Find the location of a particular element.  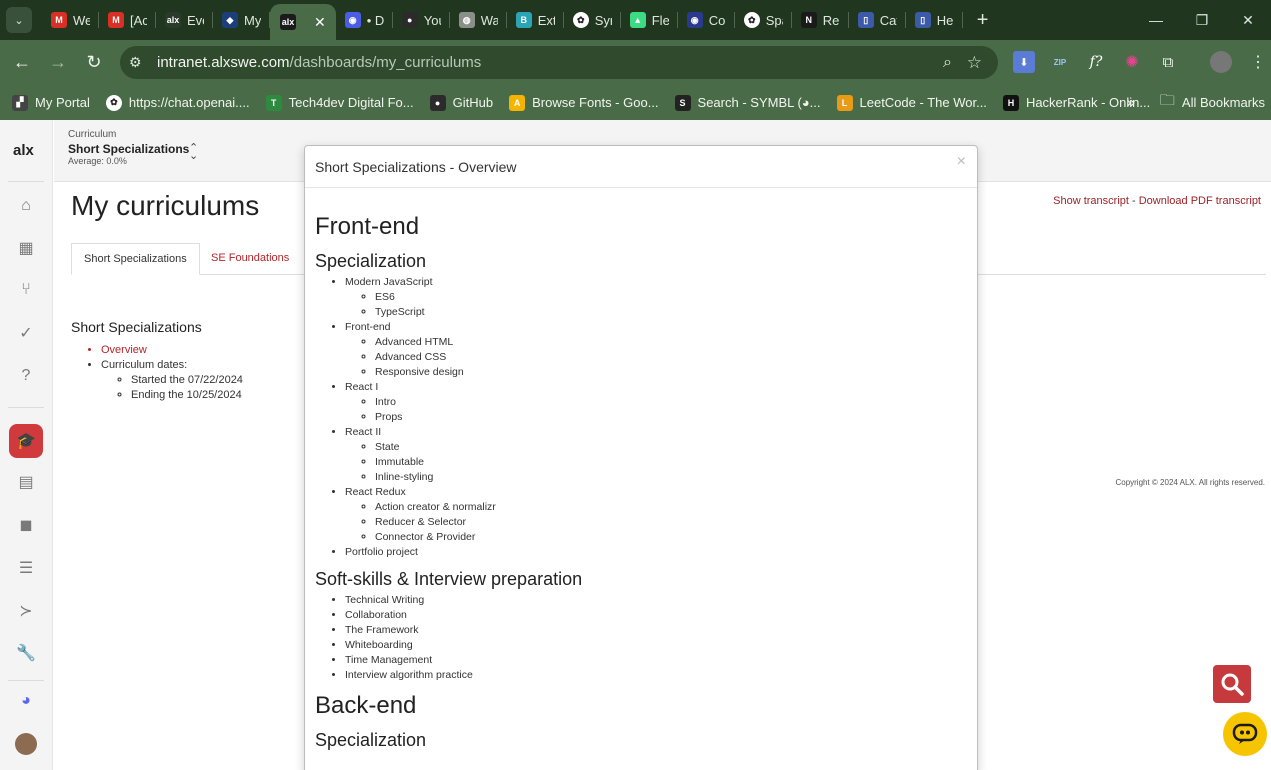

browser-tab: ▯ He is located at coordinates (934, 20).